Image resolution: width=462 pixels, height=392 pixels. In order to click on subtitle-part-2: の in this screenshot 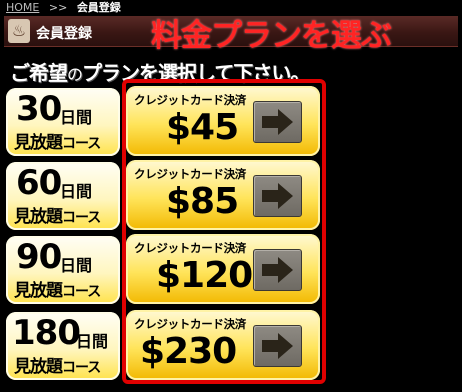, I will do `click(75, 74)`.